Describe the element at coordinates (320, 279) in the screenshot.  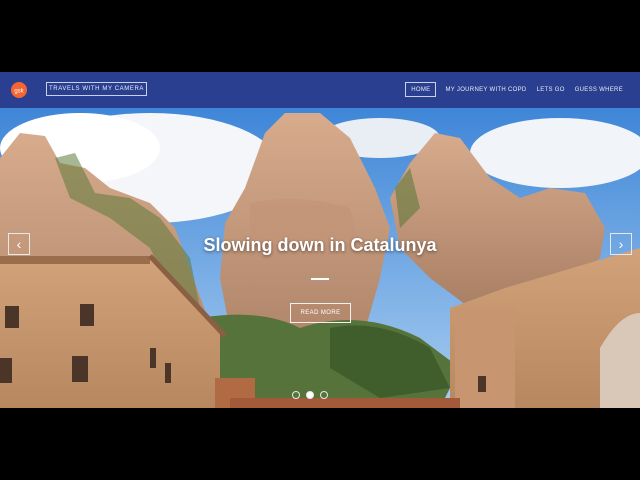
I see `title-divider` at that location.